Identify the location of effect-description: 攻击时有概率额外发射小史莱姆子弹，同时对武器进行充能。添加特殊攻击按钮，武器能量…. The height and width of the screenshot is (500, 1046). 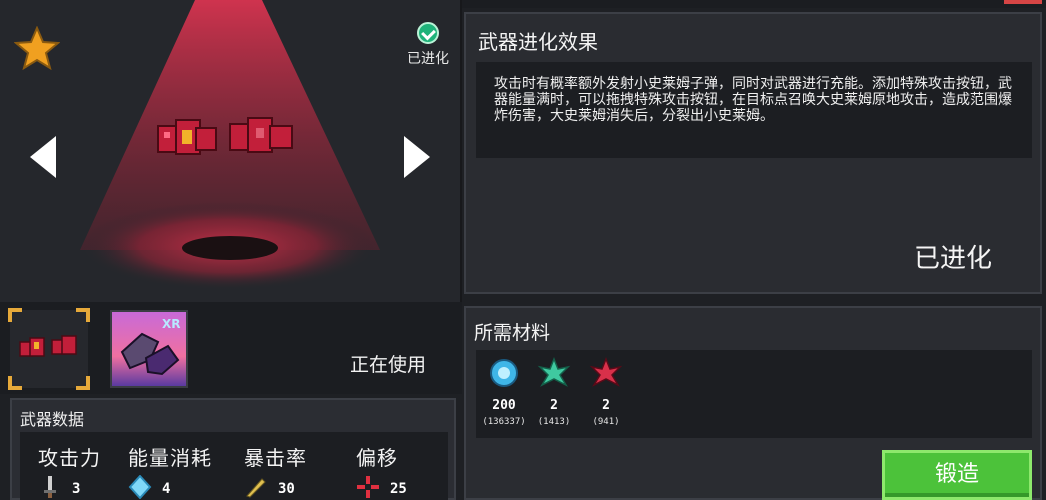
(753, 100).